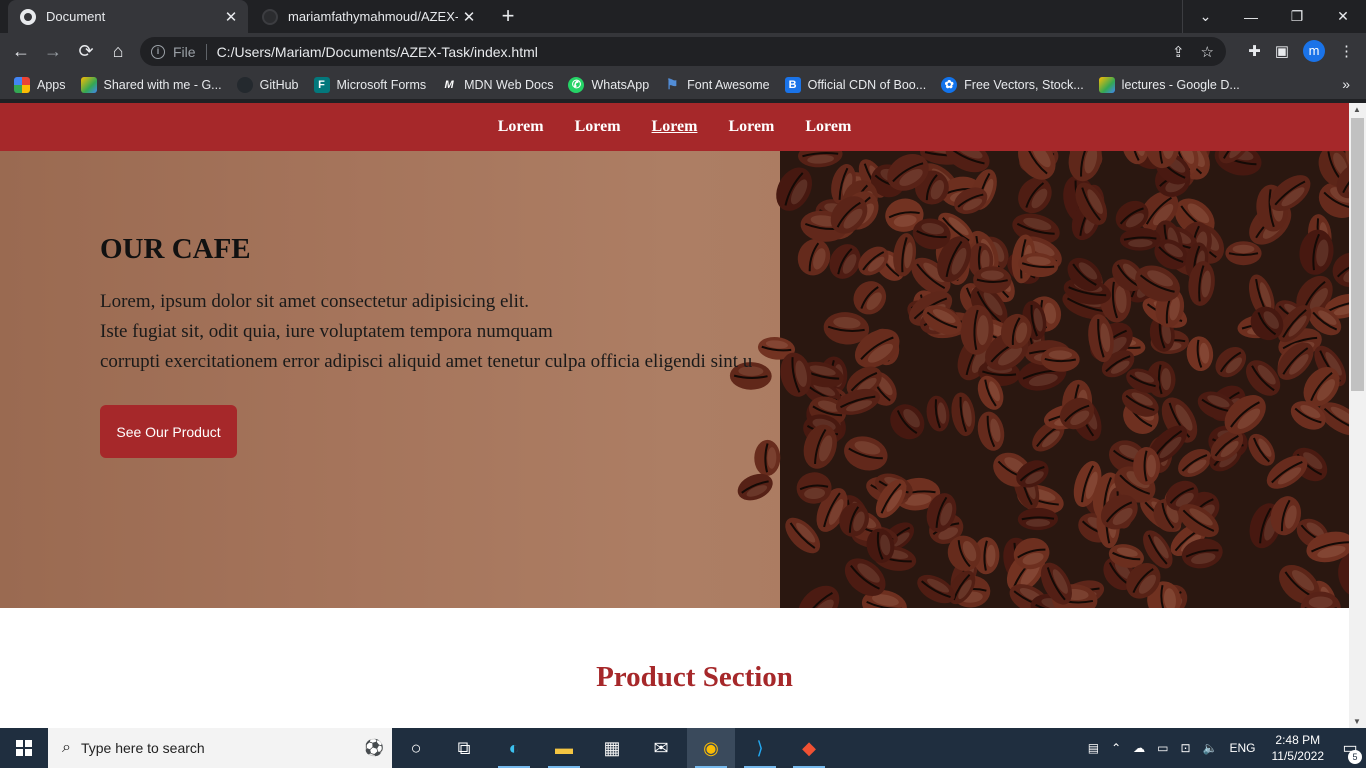  Describe the element at coordinates (1314, 51) in the screenshot. I see `profile-avatar: m` at that location.